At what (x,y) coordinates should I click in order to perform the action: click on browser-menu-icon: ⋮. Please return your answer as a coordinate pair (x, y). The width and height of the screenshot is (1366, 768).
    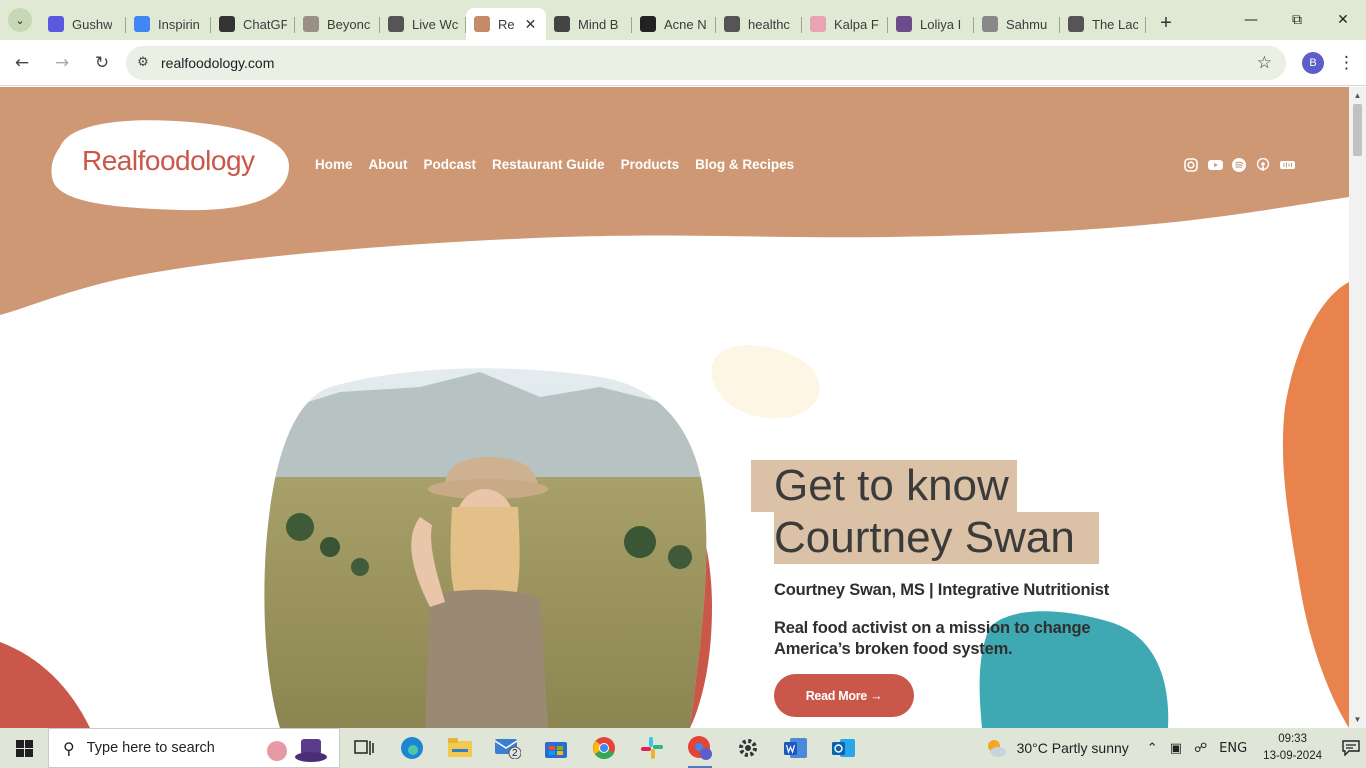
    Looking at the image, I should click on (1346, 63).